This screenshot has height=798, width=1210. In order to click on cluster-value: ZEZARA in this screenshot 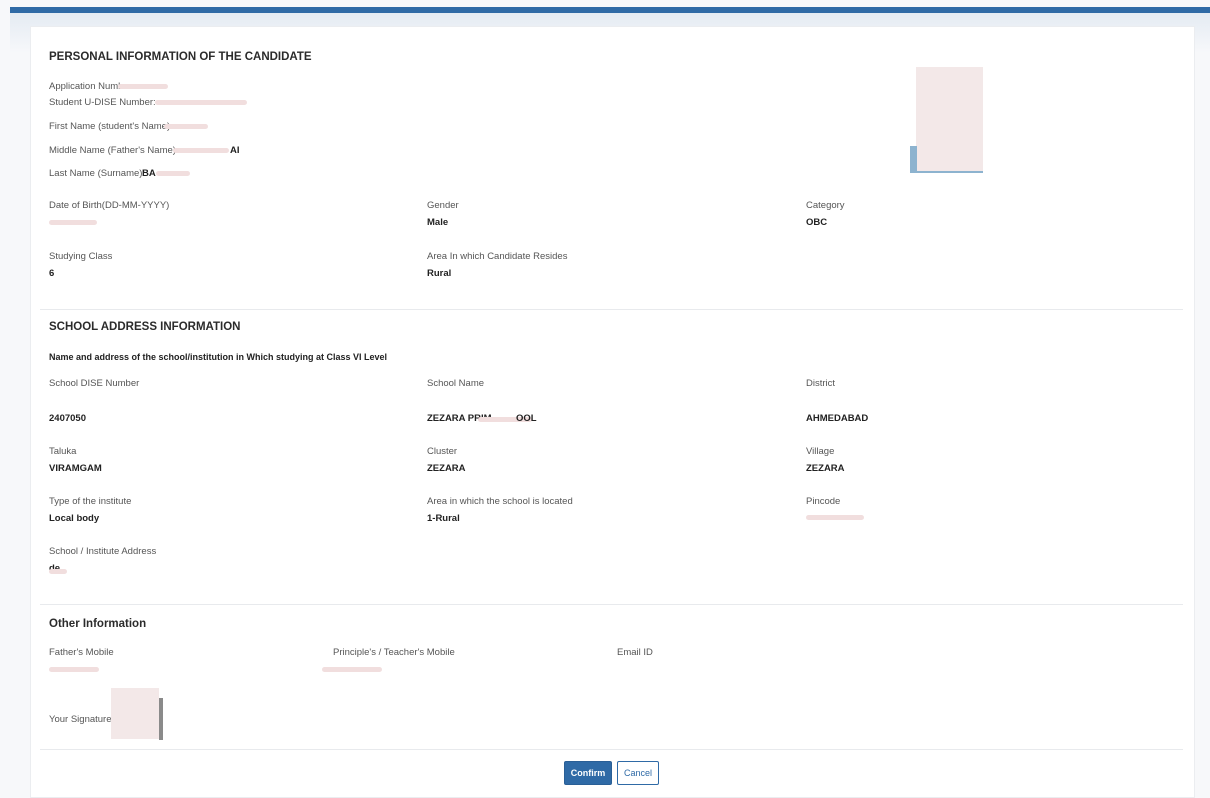, I will do `click(446, 468)`.